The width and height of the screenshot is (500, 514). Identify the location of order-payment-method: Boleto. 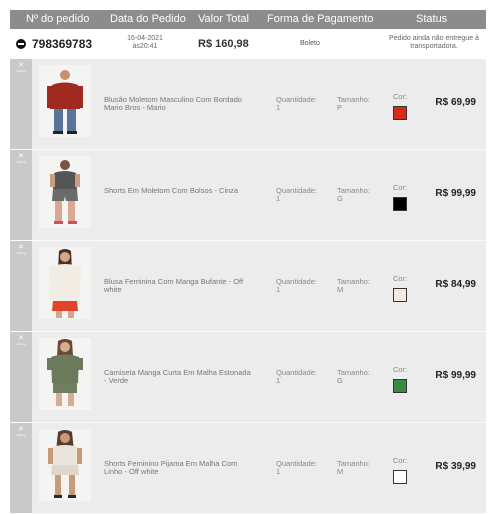
(310, 43).